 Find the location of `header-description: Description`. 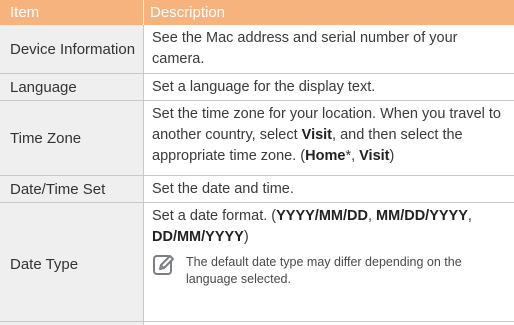

header-description: Description is located at coordinates (188, 12).